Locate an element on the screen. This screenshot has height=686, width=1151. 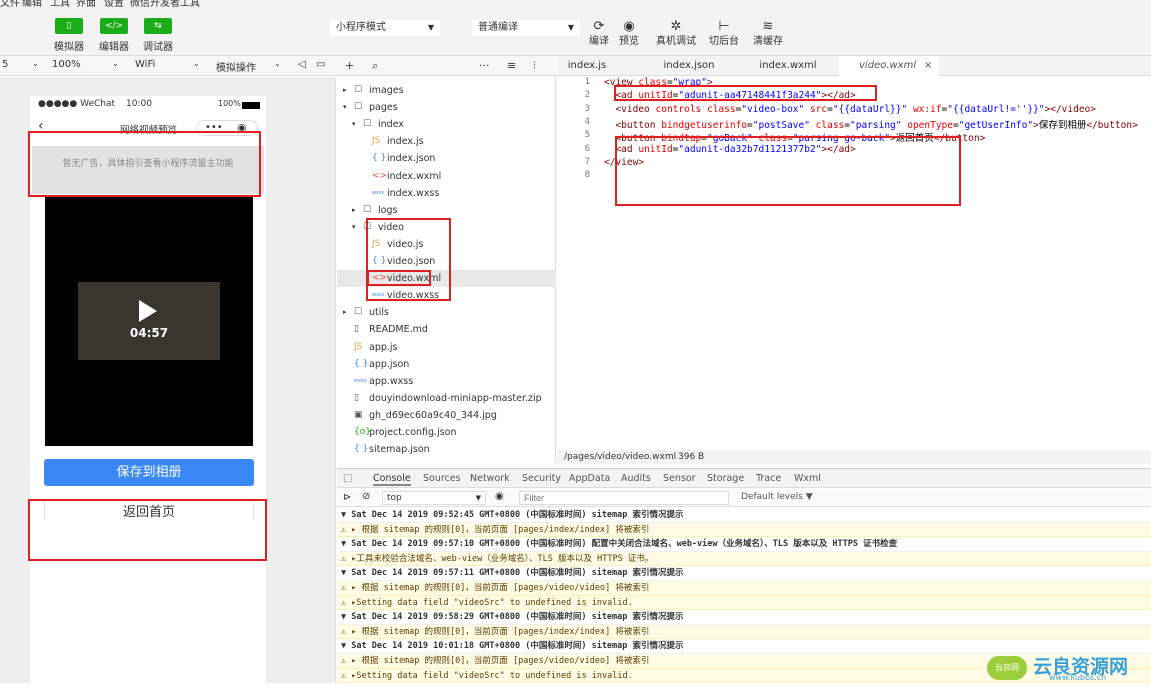
file-tree-item: ▯ douyindownload-miniapp-master.zip is located at coordinates (446, 398).